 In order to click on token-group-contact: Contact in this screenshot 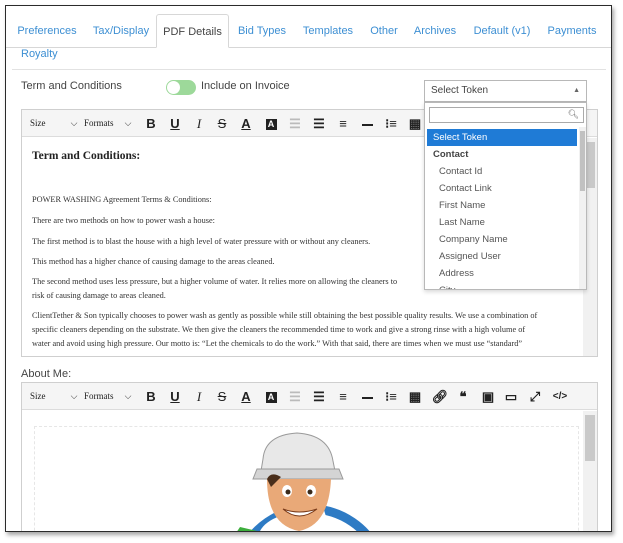, I will do `click(451, 154)`.